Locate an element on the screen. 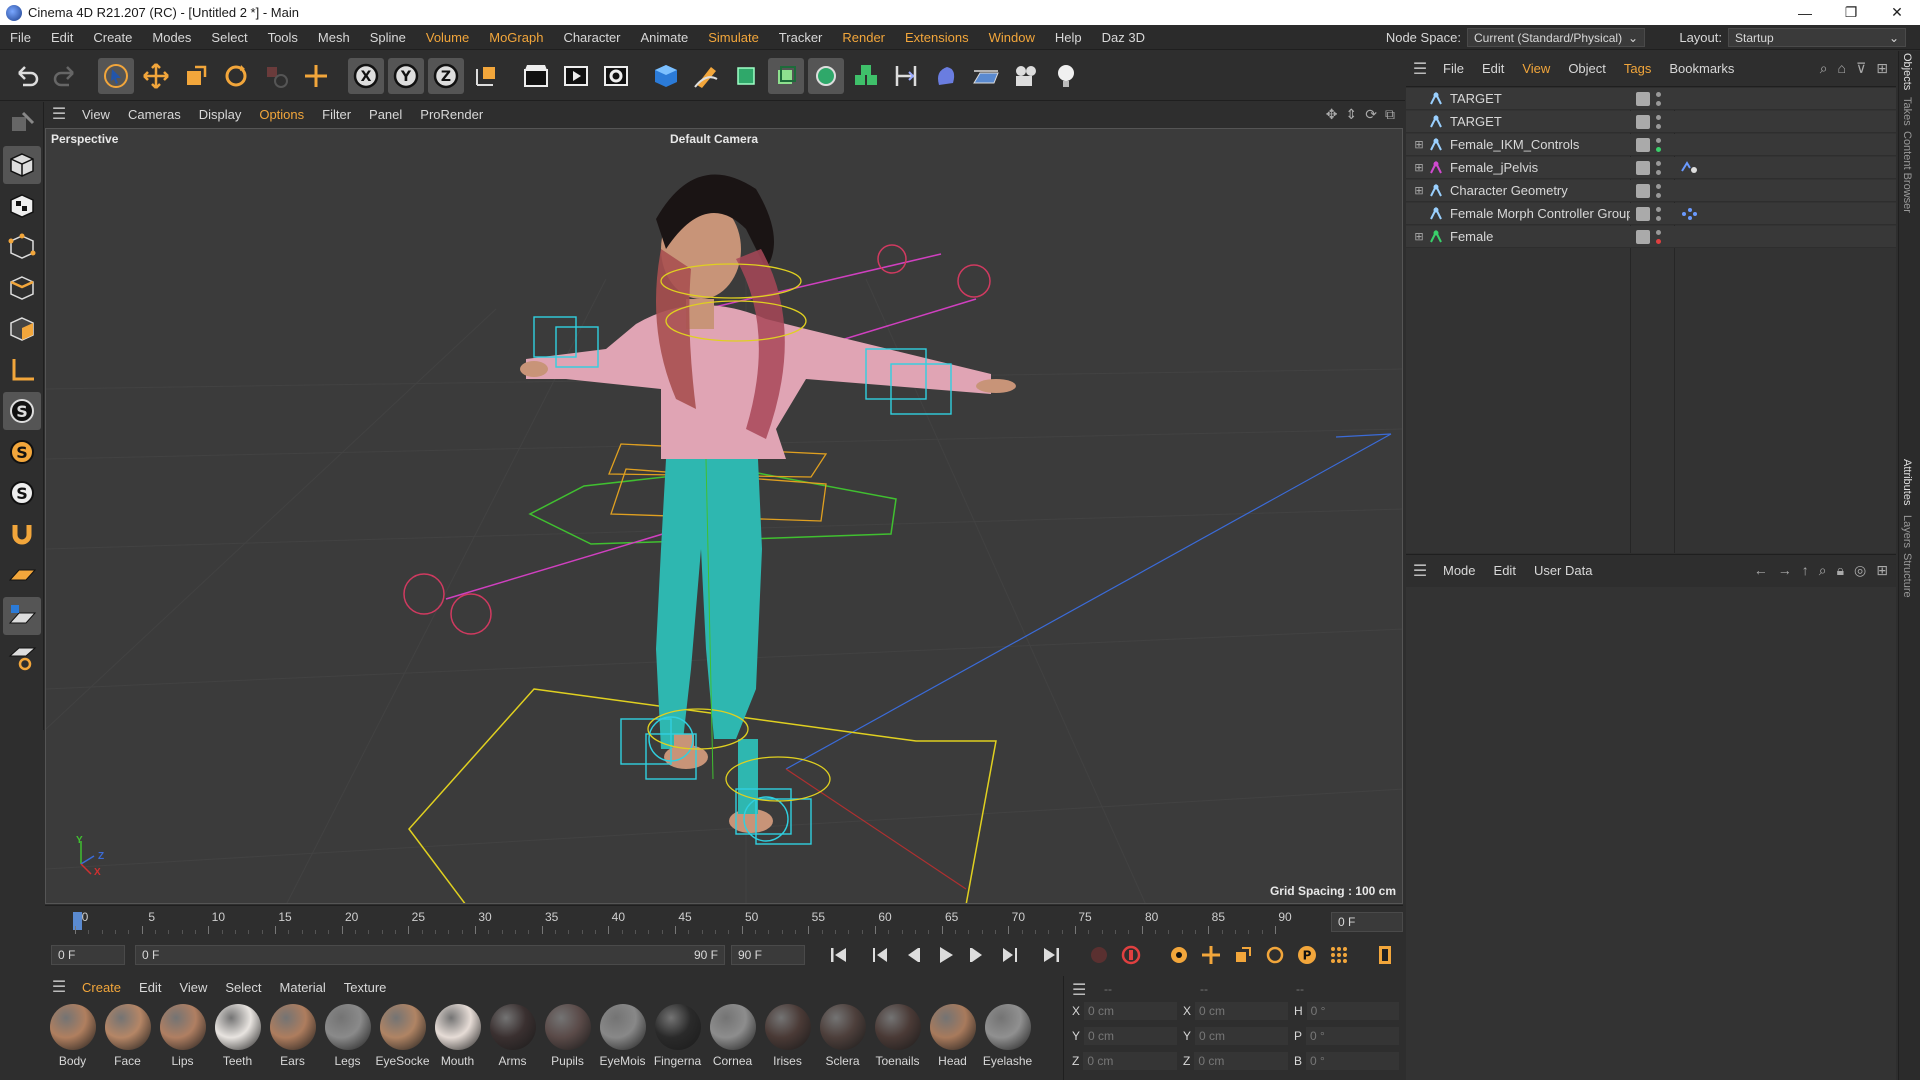 This screenshot has width=1920, height=1080. material-swatch: Toenails is located at coordinates (897, 1040).